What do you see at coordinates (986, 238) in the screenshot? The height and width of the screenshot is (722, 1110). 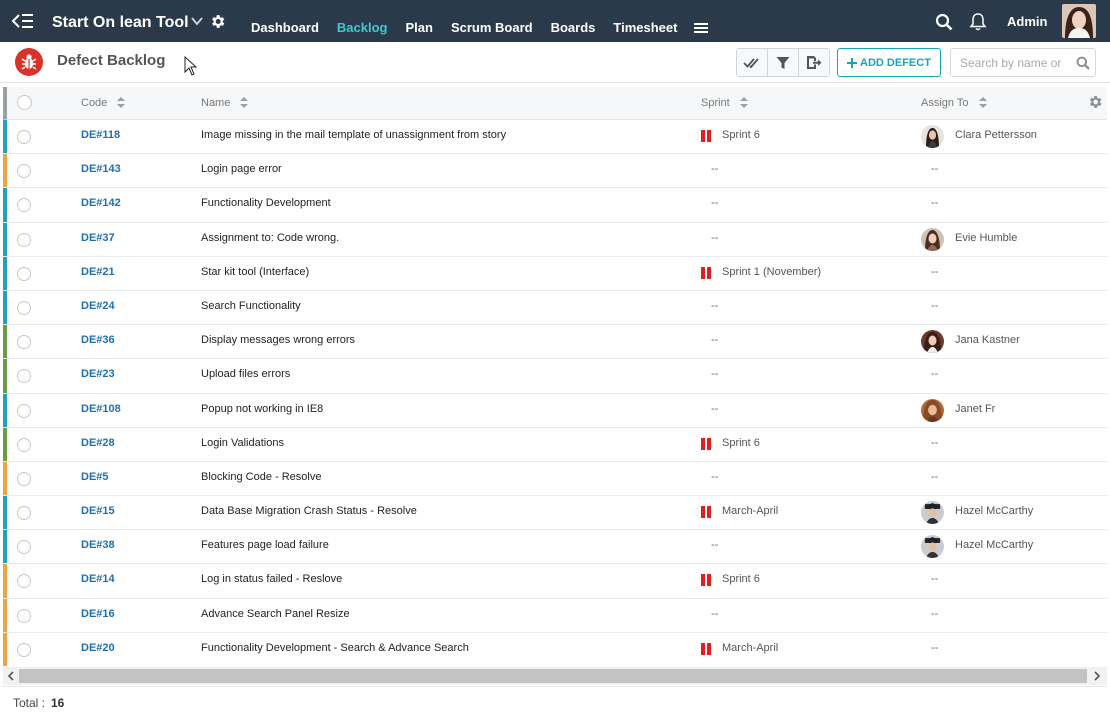 I see `assignee-name: Evie Humble` at bounding box center [986, 238].